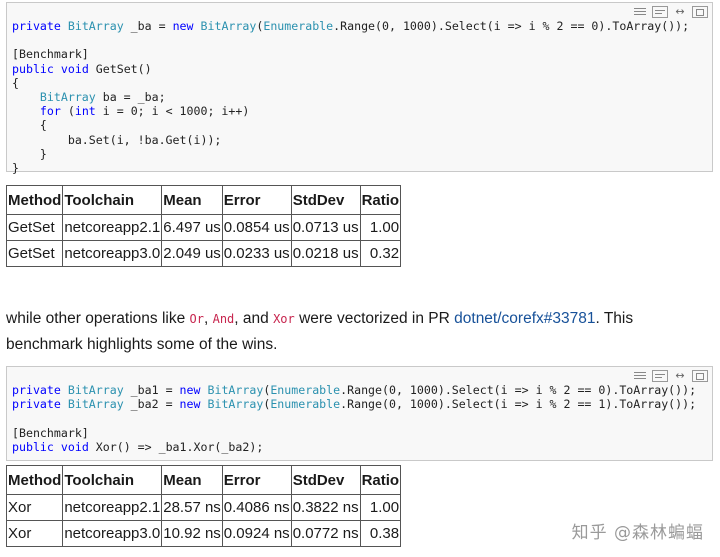 The height and width of the screenshot is (557, 720). Describe the element at coordinates (254, 318) in the screenshot. I see `prose-text: , and` at that location.